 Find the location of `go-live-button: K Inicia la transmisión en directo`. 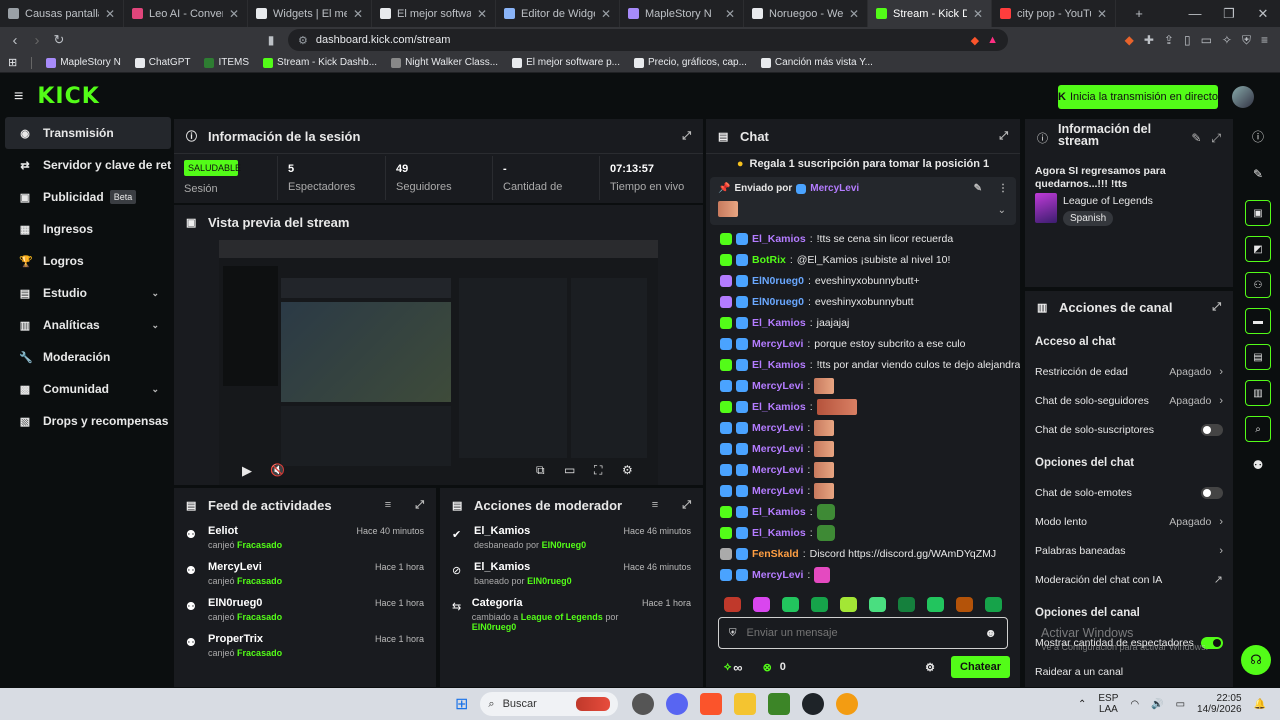

go-live-button: K Inicia la transmisión en directo is located at coordinates (1138, 97).